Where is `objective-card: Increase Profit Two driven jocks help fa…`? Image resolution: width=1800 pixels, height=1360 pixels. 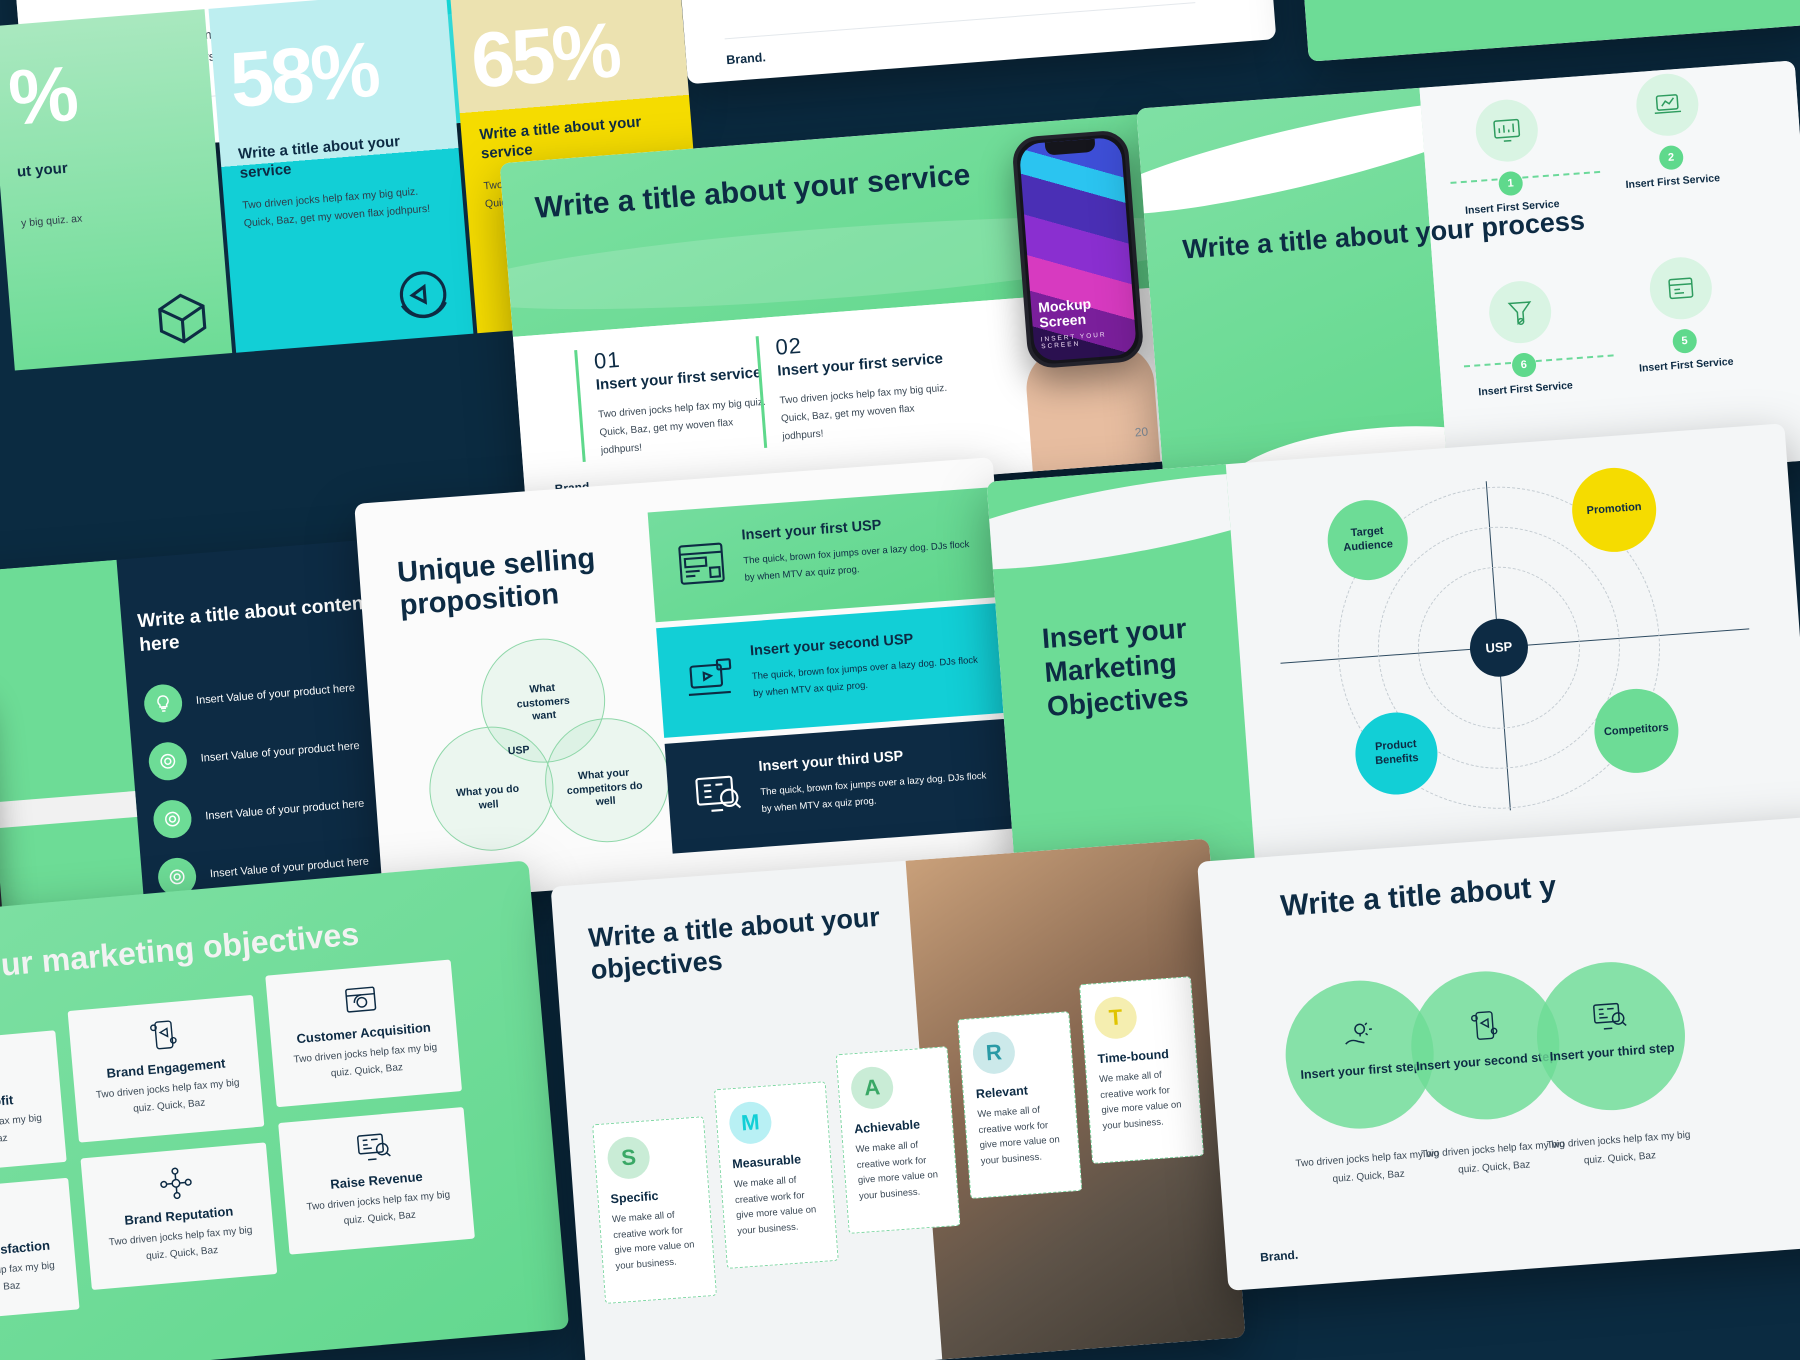 objective-card: Increase Profit Two driven jocks help fa… is located at coordinates (33, 1104).